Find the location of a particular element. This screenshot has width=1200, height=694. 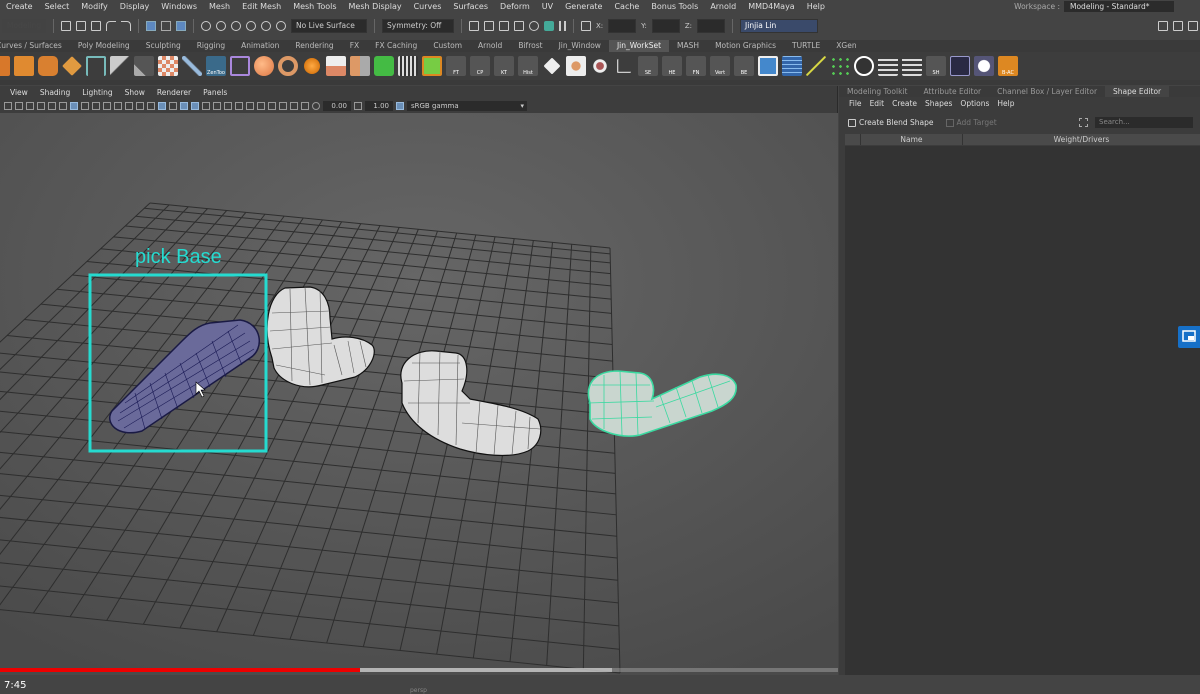

motion-blur-icon is located at coordinates (239, 106).